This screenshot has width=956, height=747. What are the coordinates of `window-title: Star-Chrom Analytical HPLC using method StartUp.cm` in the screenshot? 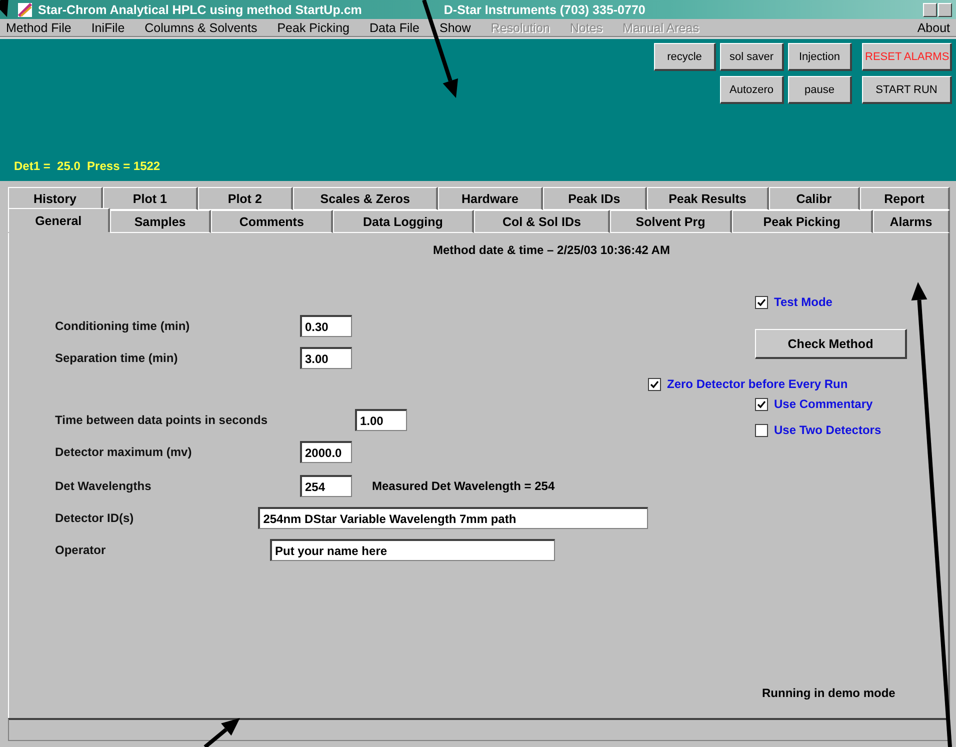 It's located at (200, 9).